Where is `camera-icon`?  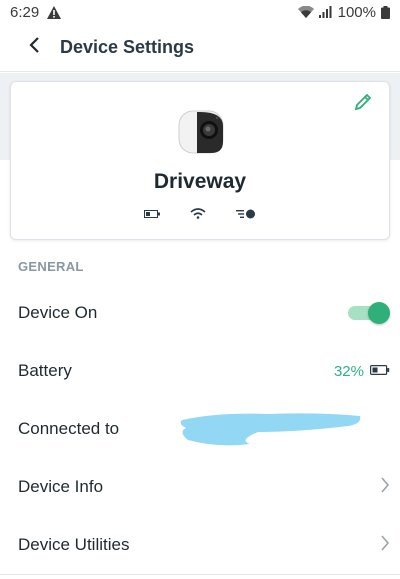
camera-icon is located at coordinates (201, 132).